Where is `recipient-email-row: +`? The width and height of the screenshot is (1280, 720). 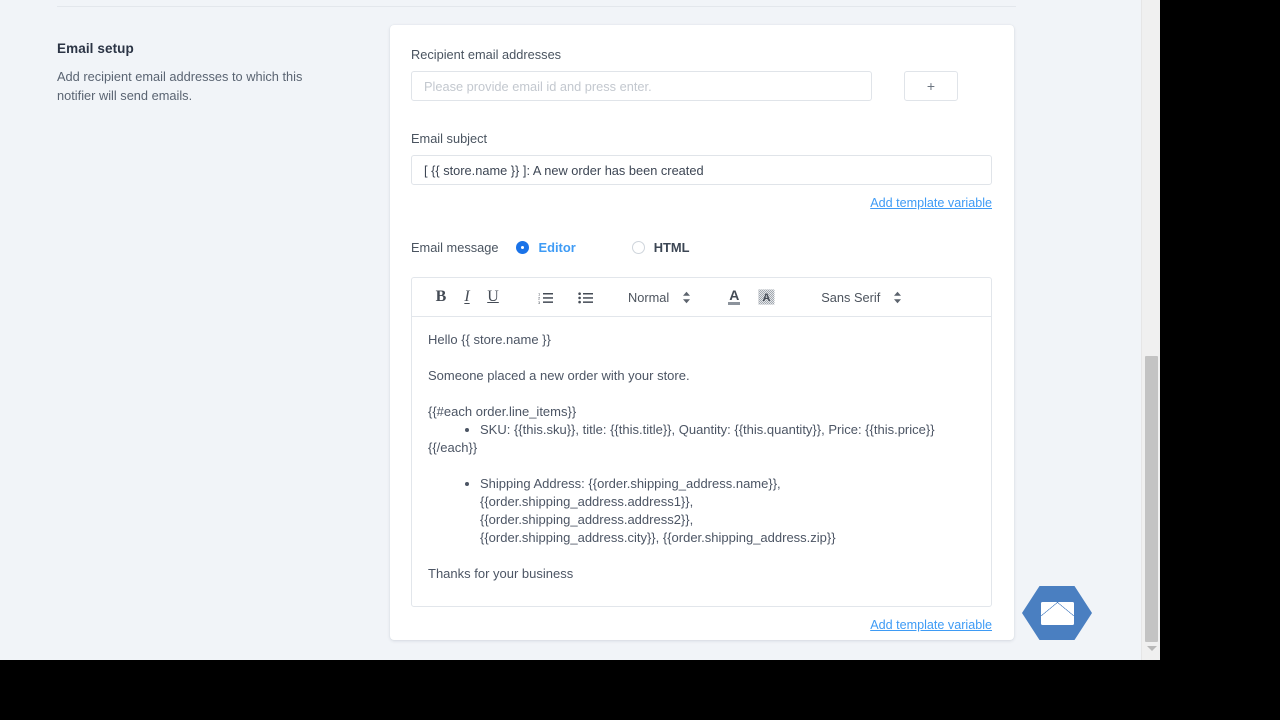 recipient-email-row: + is located at coordinates (702, 86).